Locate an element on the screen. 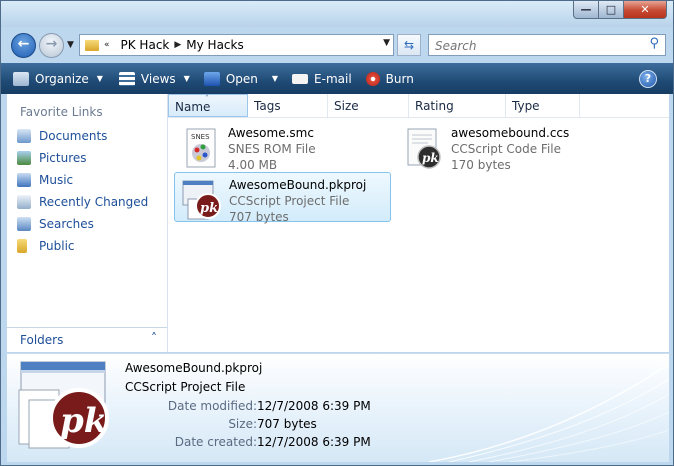  organize-button: Organize ▼ is located at coordinates (52, 78).